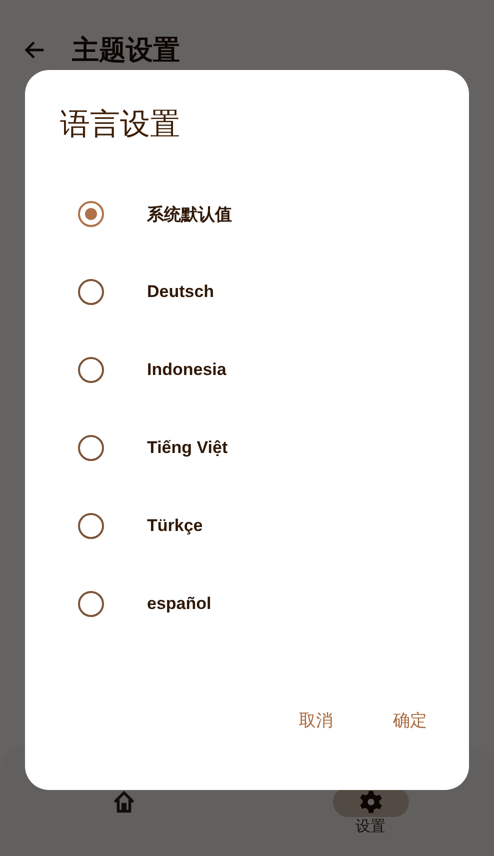 The height and width of the screenshot is (856, 494). What do you see at coordinates (120, 125) in the screenshot?
I see `dialog-title: 语言设置` at bounding box center [120, 125].